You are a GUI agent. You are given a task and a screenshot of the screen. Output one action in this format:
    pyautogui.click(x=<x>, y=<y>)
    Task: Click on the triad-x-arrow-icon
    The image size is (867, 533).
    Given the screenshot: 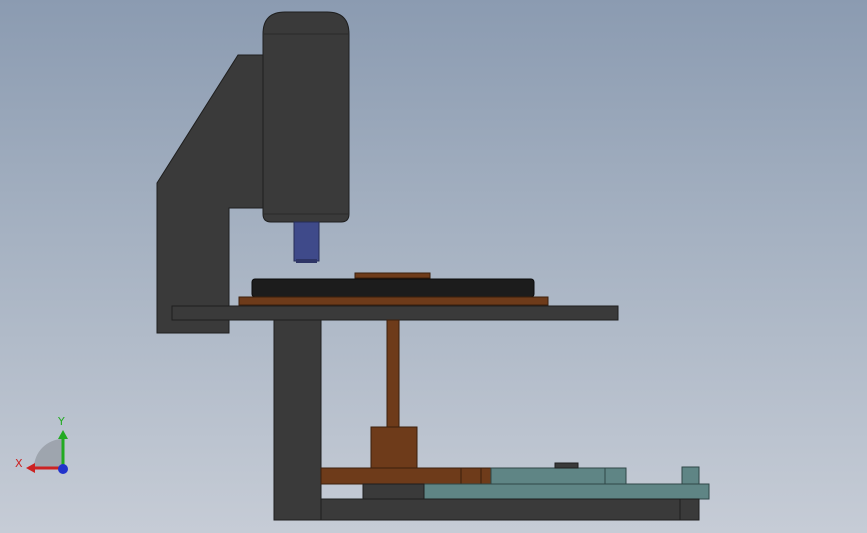 What is the action you would take?
    pyautogui.click(x=30, y=468)
    